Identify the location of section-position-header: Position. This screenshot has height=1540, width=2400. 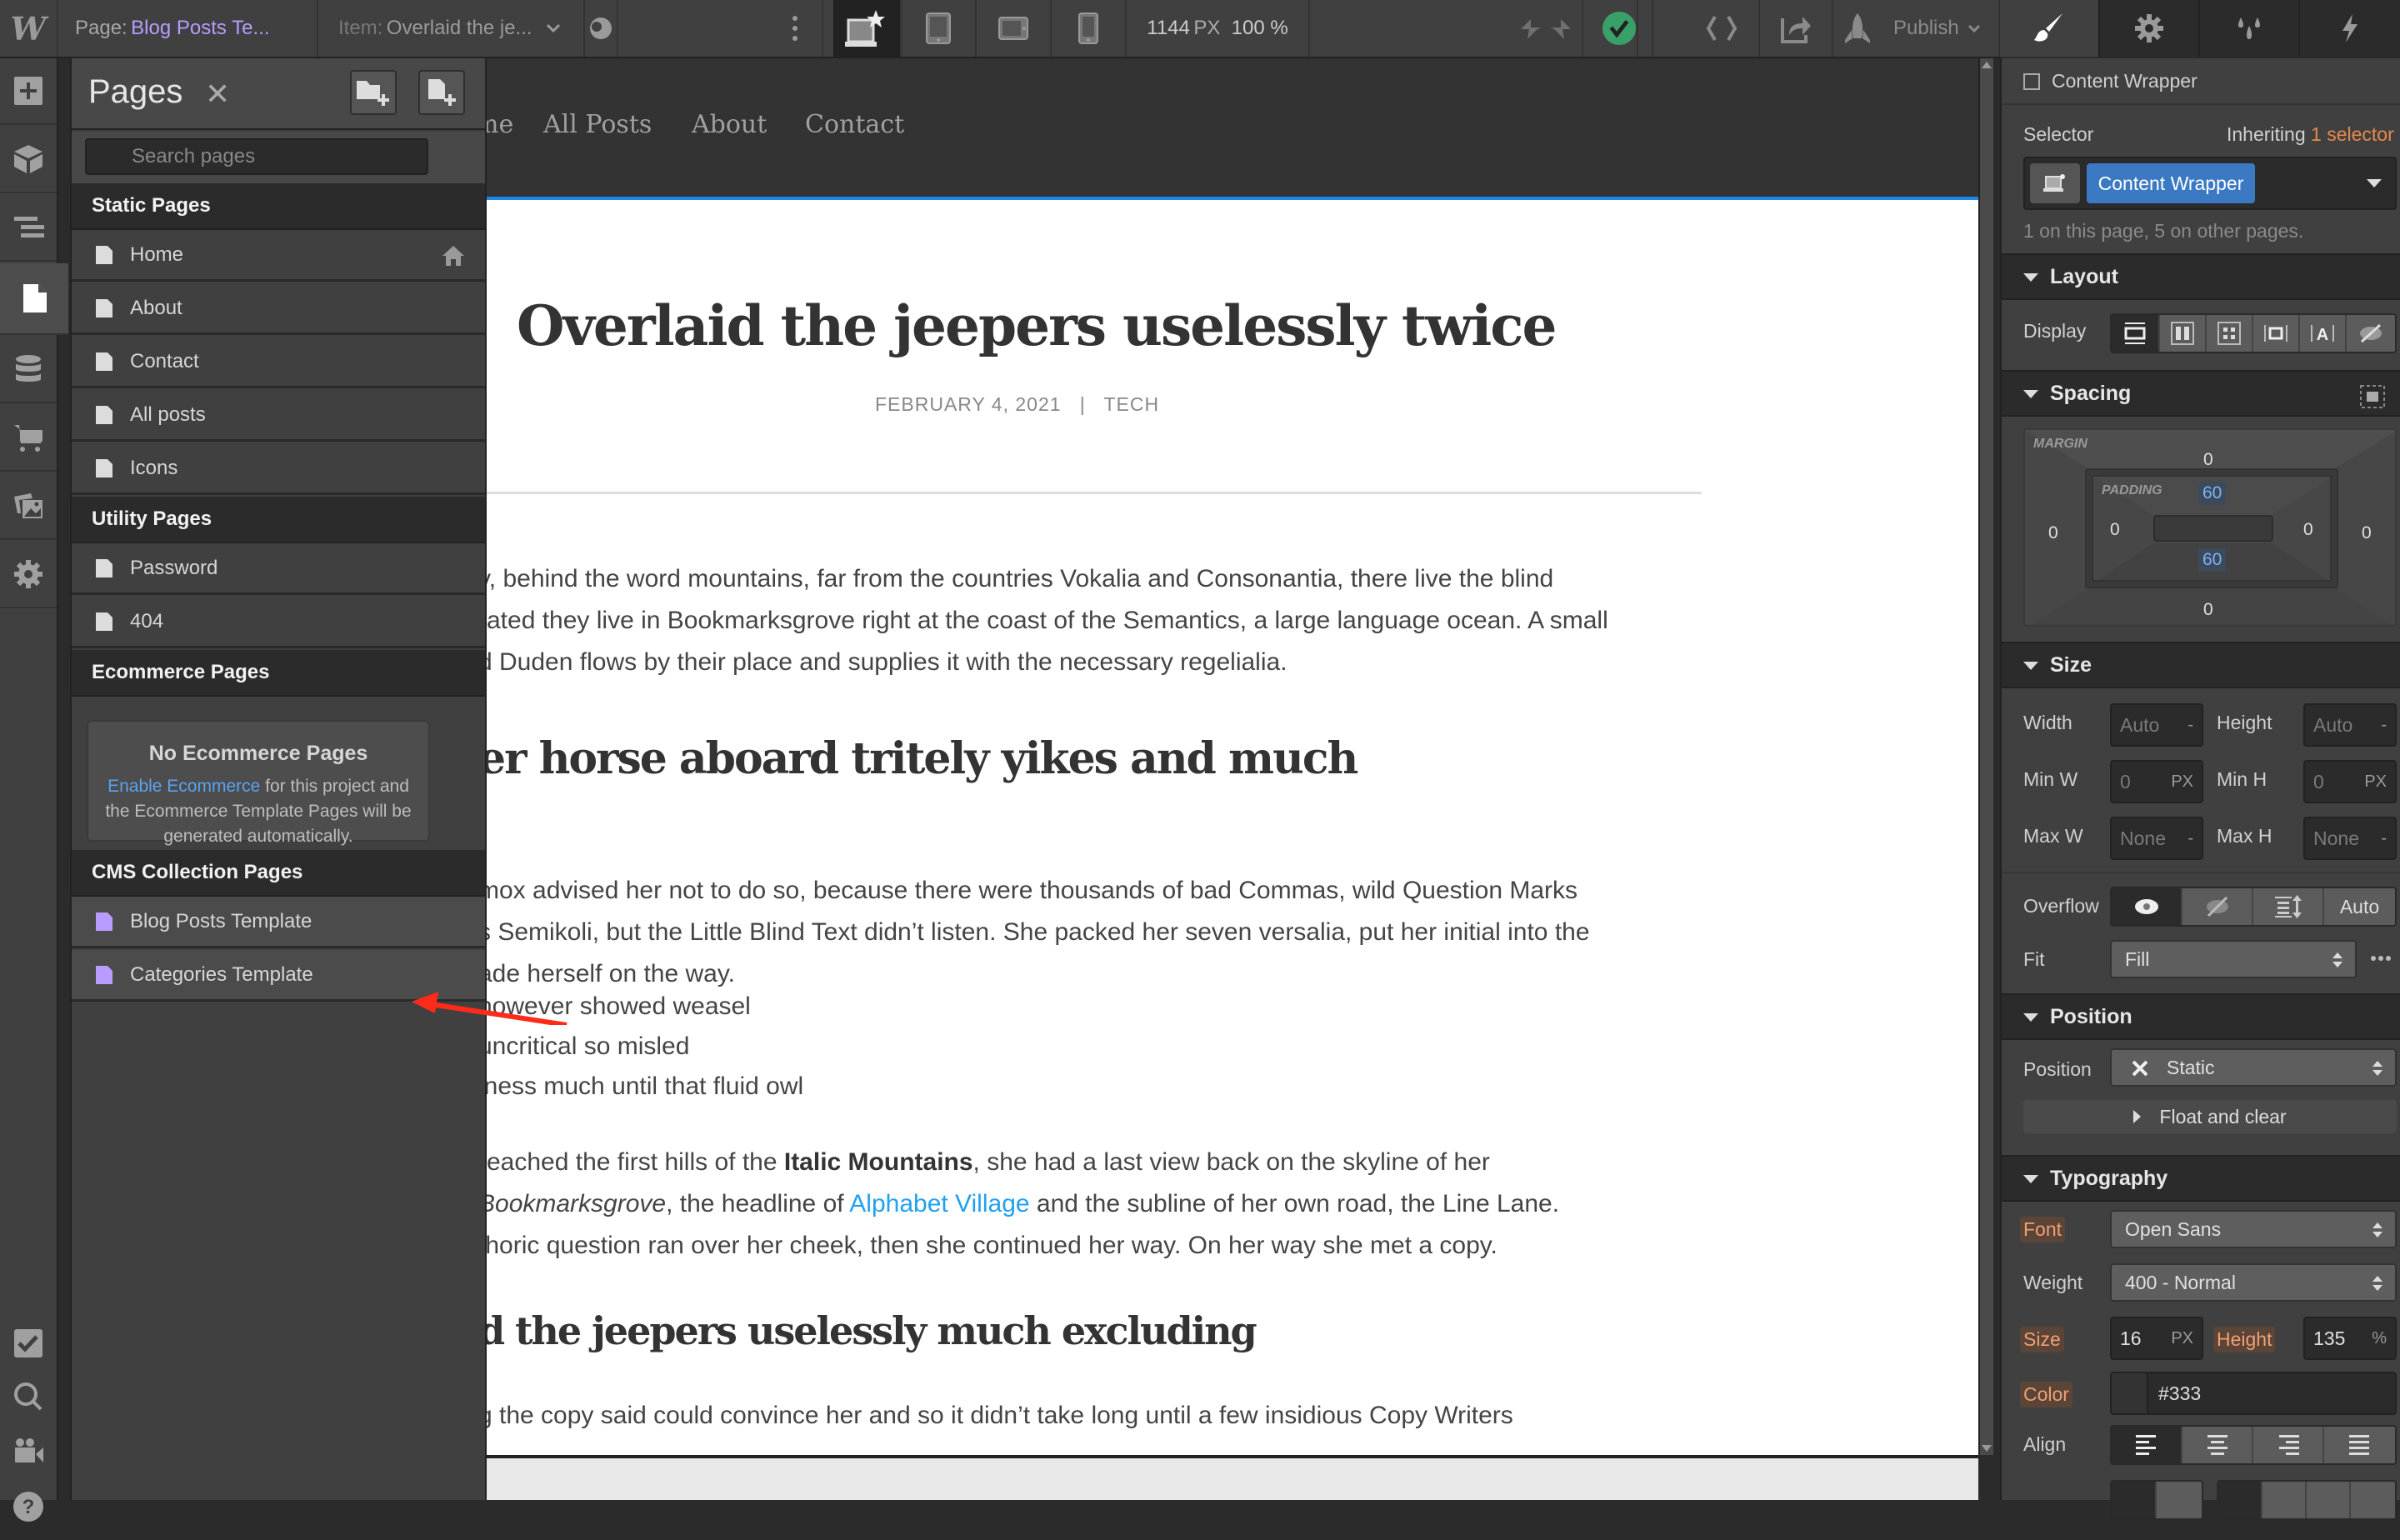
(2201, 1016).